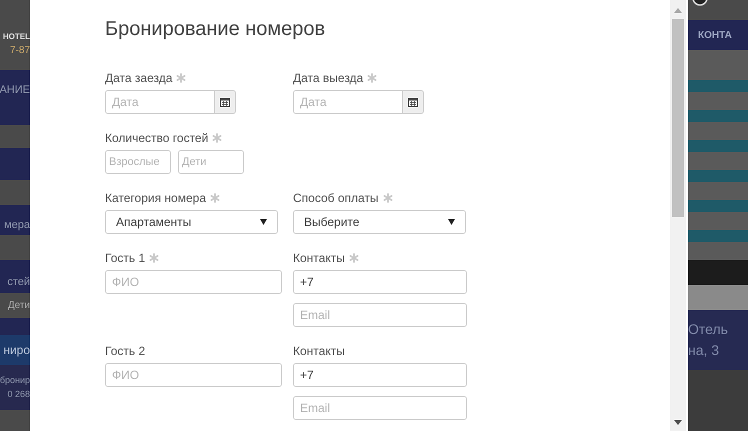 This screenshot has width=748, height=431. What do you see at coordinates (17, 225) in the screenshot?
I see `backdrop-text: мера` at bounding box center [17, 225].